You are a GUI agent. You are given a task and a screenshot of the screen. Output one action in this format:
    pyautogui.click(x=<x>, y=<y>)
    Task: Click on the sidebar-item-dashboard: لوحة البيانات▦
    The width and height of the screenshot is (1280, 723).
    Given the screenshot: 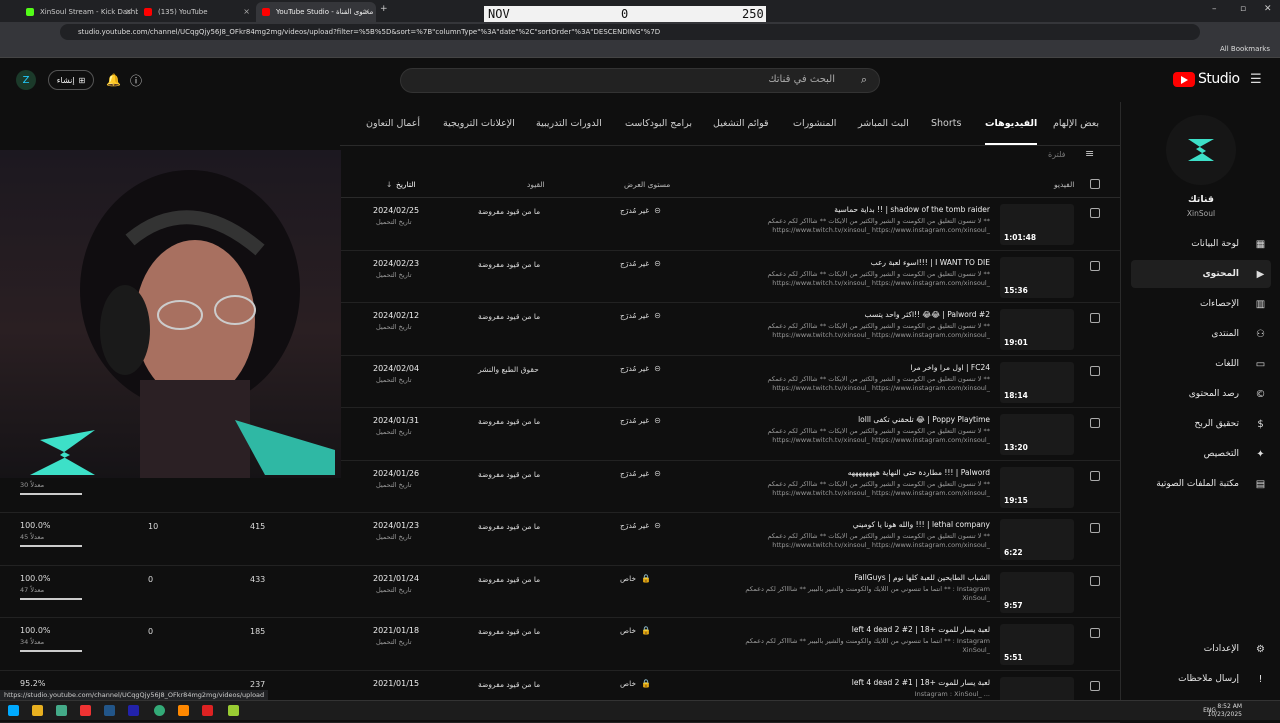 What is the action you would take?
    pyautogui.click(x=1201, y=244)
    